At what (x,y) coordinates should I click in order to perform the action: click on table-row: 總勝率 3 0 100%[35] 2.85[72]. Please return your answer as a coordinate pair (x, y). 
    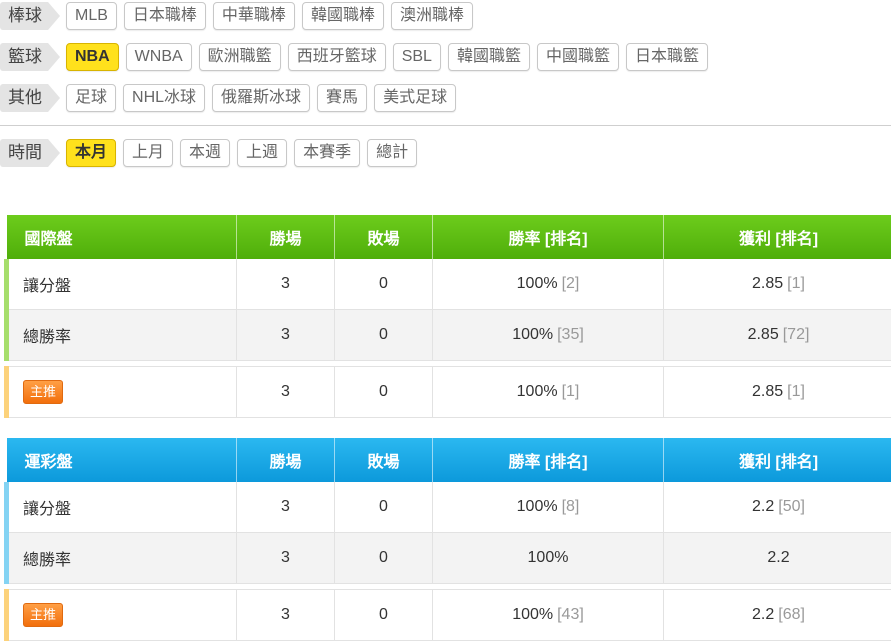
    Looking at the image, I should click on (449, 335).